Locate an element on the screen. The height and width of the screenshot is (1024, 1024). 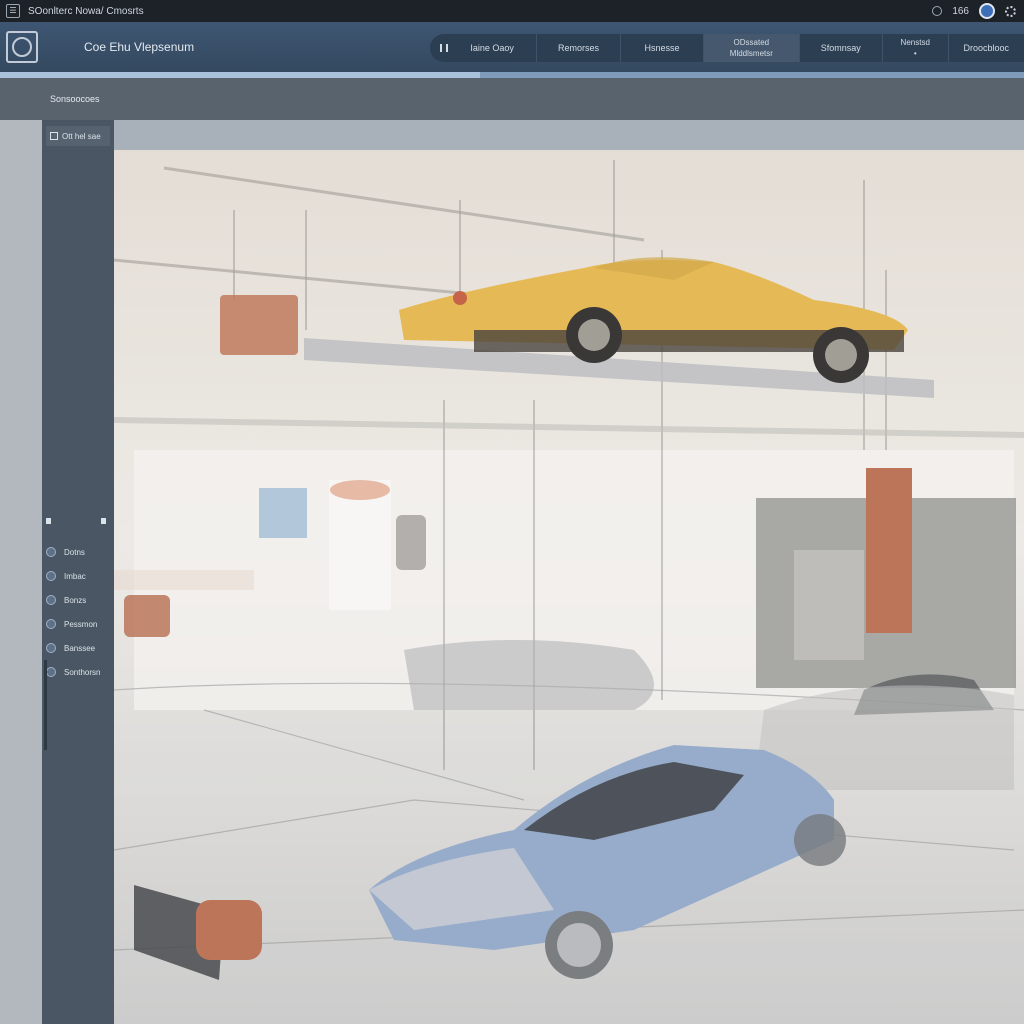
sidebar-collapse-icon is located at coordinates (48, 521).